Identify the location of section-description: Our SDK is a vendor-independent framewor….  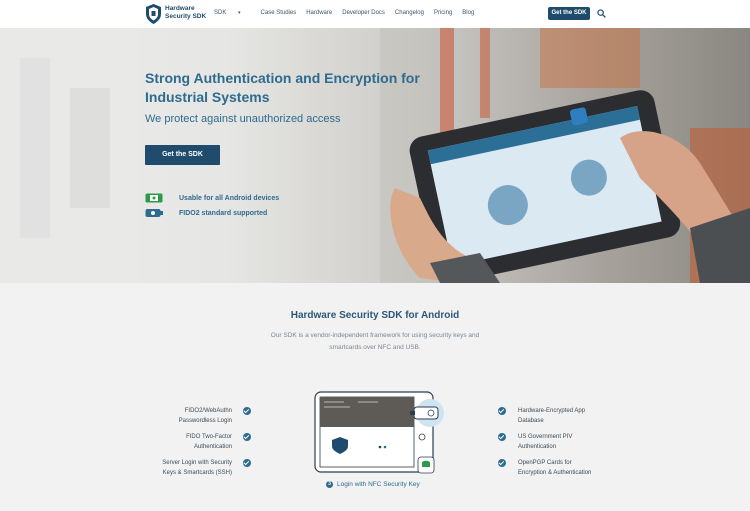
(375, 341).